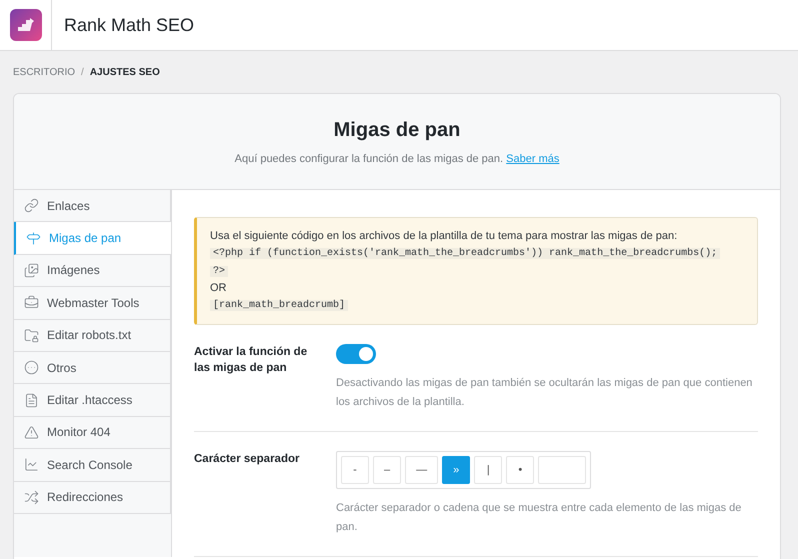  I want to click on app-title: Rank Math SEO, so click(129, 25).